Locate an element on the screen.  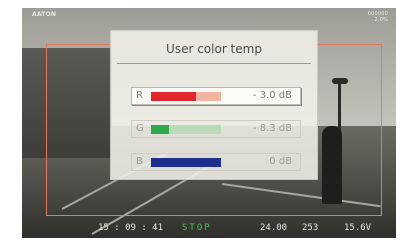
frame-rate: 24.00 is located at coordinates (274, 228).